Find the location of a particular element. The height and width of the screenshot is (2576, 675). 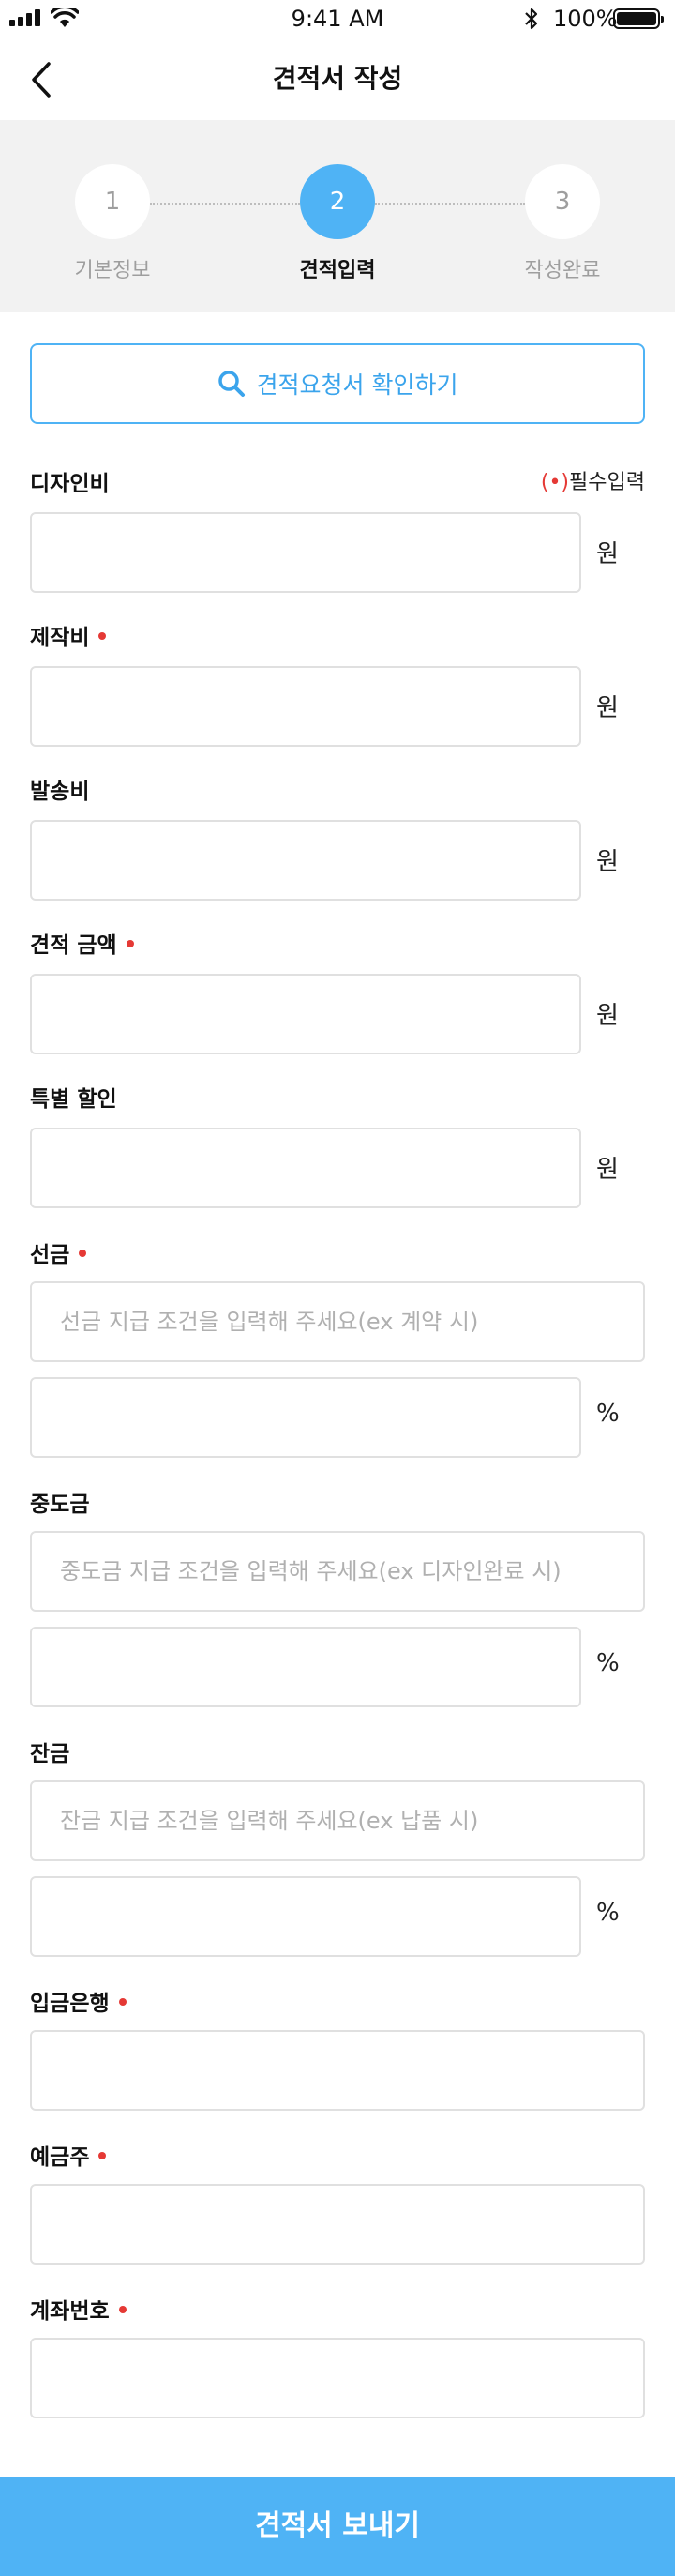

interim-terms-input: 중도금 지급 조건을 입력해 주세요(ex 디자인완료 시) is located at coordinates (337, 1572).